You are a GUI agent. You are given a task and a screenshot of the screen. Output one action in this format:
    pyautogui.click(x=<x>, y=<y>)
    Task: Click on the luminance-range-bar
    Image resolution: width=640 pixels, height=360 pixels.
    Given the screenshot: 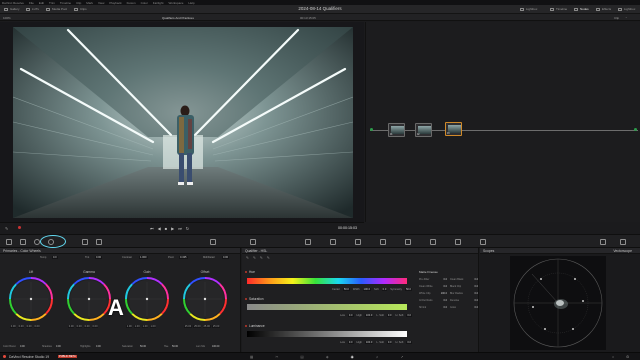 What is the action you would take?
    pyautogui.click(x=327, y=334)
    